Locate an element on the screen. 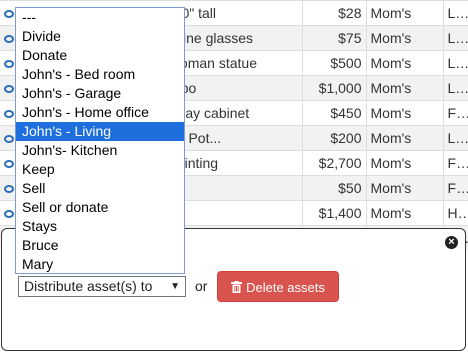 This screenshot has height=352, width=468. caret-down-icon: ▼ is located at coordinates (175, 286).